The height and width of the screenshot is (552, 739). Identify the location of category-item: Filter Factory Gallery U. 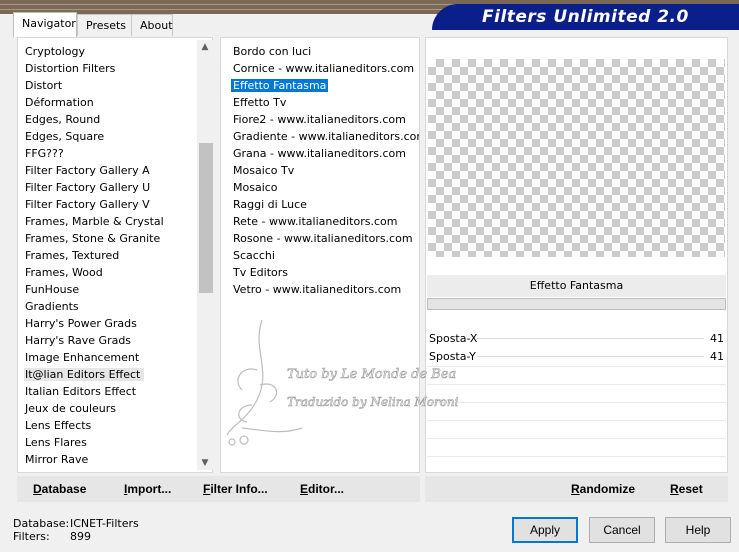
(115, 187).